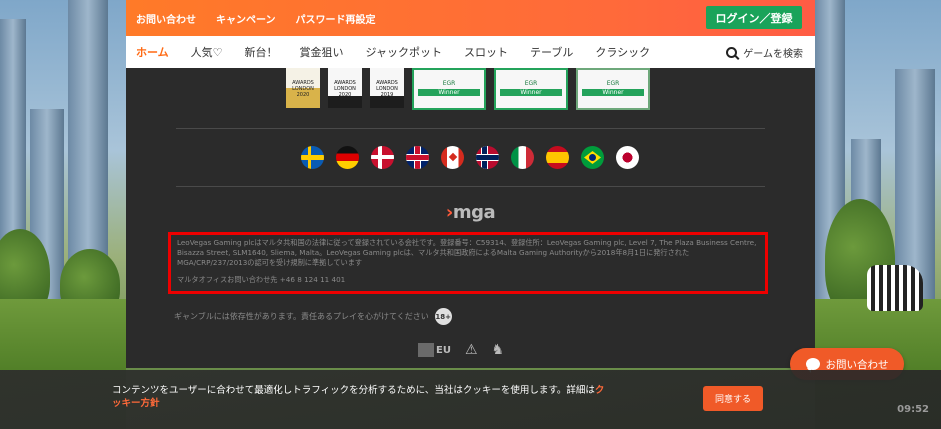 Image resolution: width=941 pixels, height=429 pixels. I want to click on responsible-gambling: ギャンブルには依存性があります。責任あるプレイを心がけてください 18+, so click(313, 316).